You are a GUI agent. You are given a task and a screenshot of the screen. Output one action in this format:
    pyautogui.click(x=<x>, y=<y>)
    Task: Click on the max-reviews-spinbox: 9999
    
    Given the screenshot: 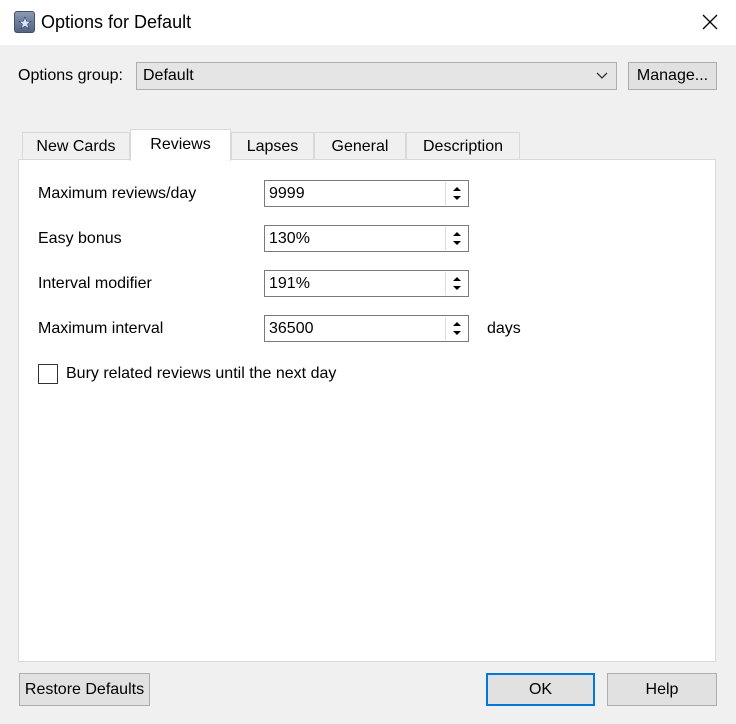 What is the action you would take?
    pyautogui.click(x=366, y=193)
    